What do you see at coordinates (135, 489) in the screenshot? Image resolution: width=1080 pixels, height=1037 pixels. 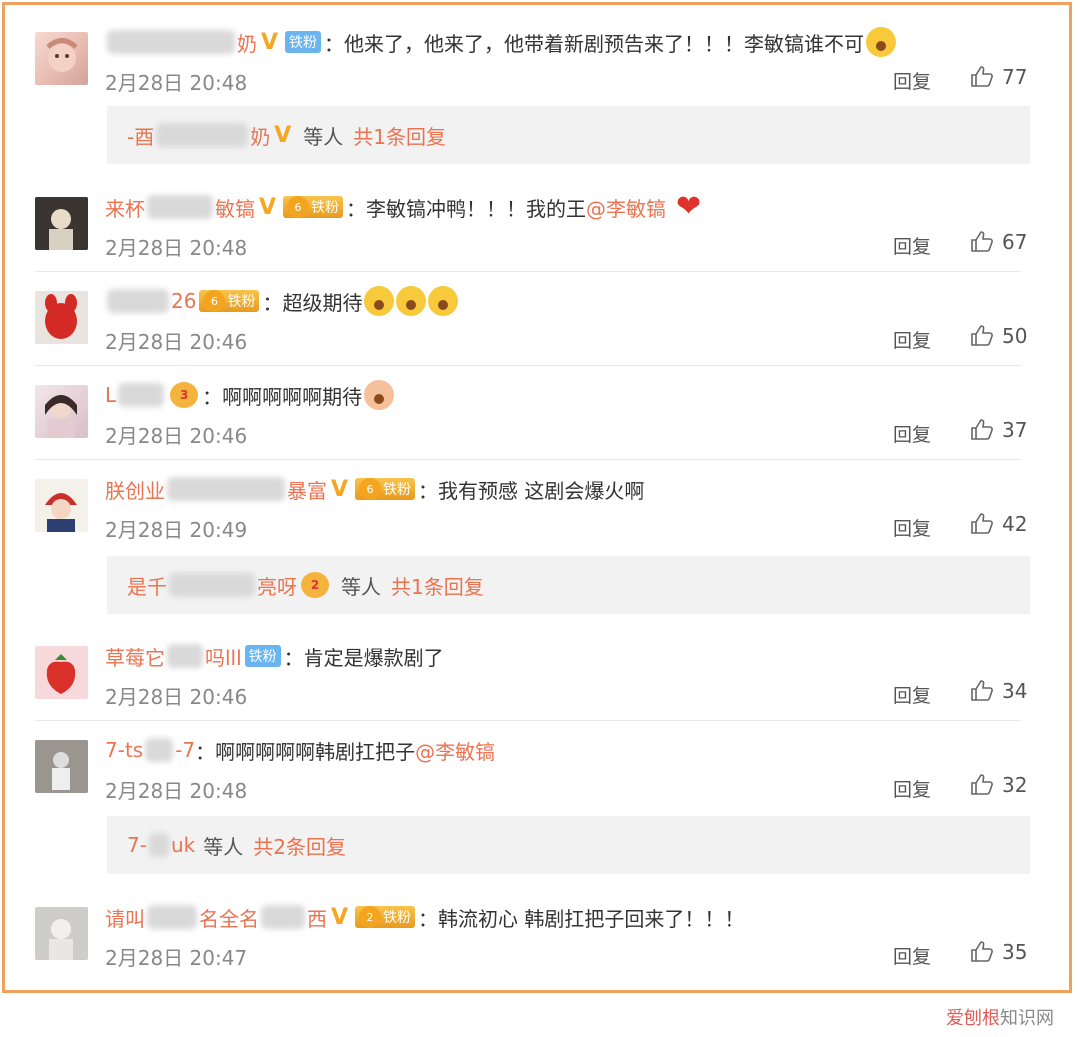 I see `username: 朕创业` at bounding box center [135, 489].